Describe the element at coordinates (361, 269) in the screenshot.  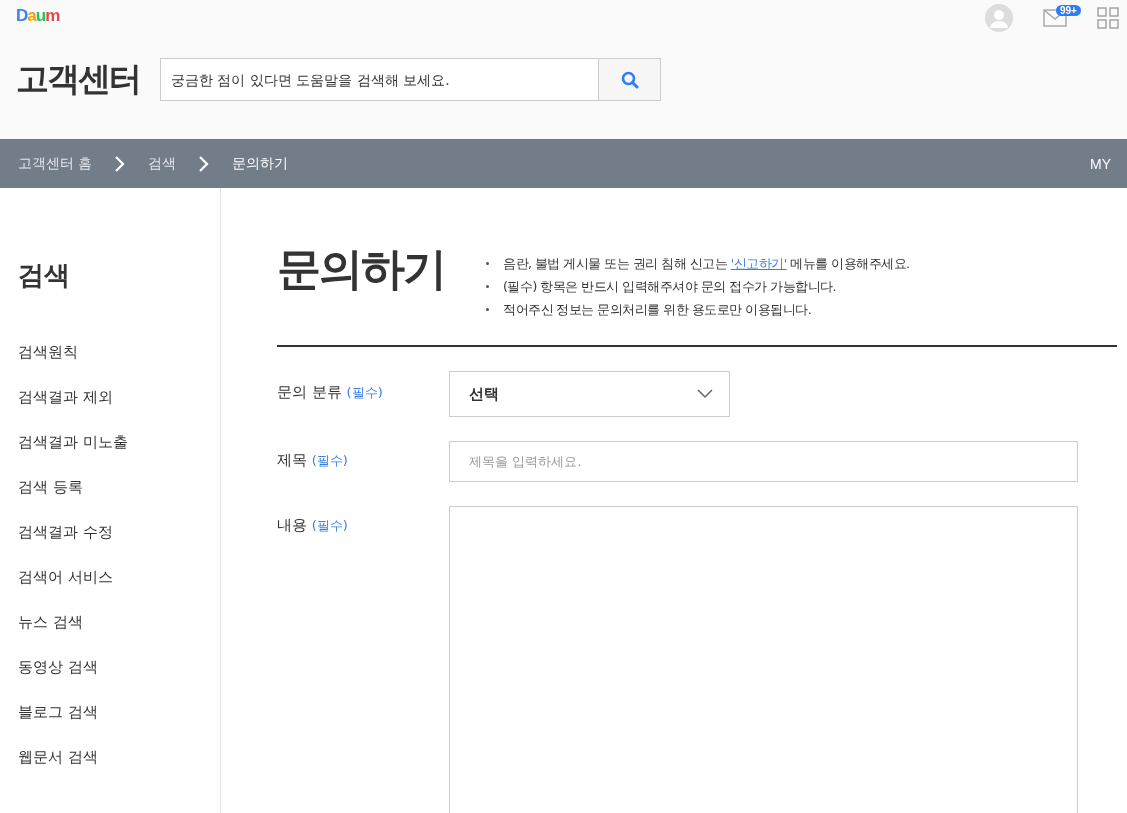
I see `form-title: 문의하기` at that location.